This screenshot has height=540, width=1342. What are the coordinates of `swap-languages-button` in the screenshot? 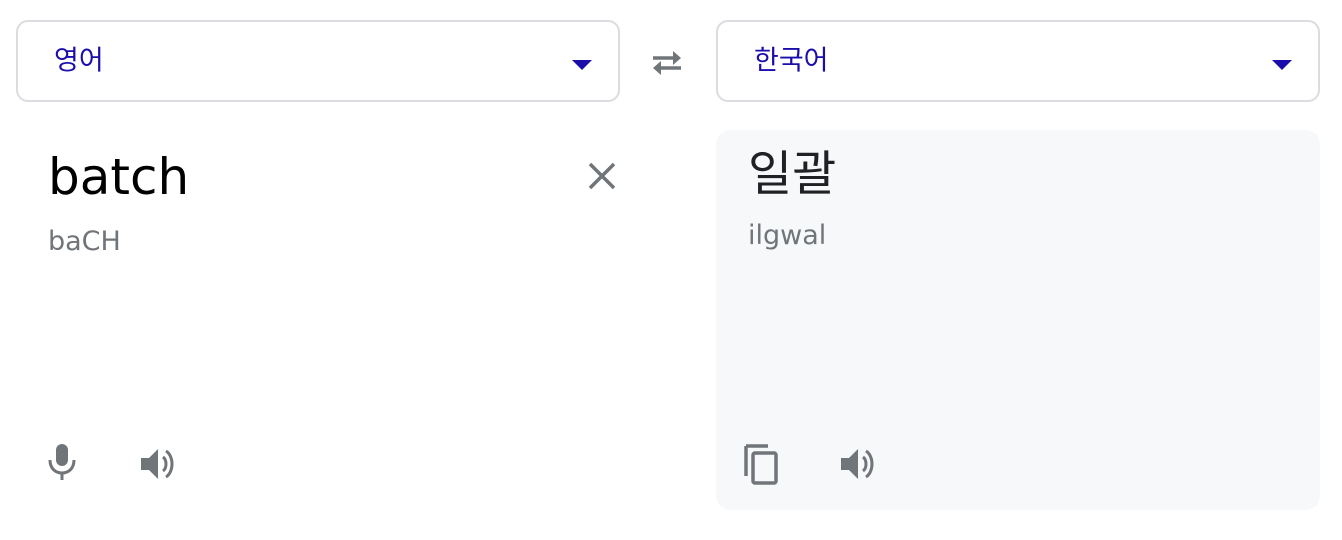 It's located at (667, 63).